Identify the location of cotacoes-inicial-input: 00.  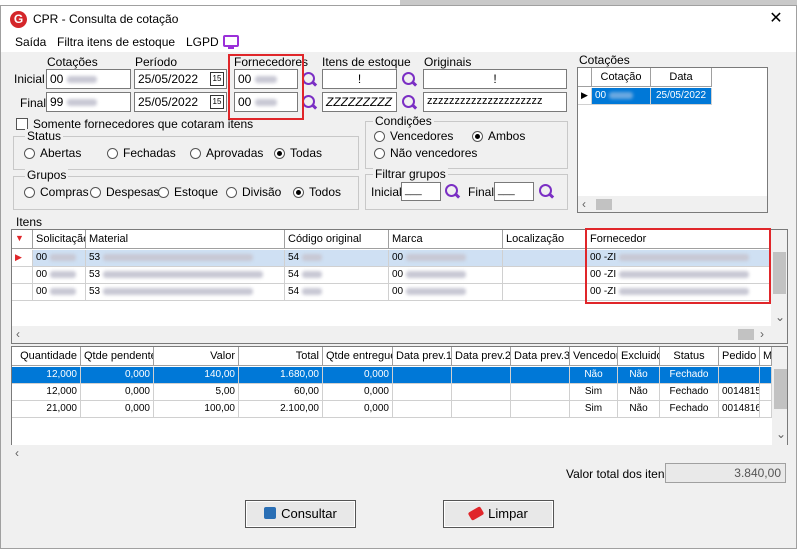
(88, 79).